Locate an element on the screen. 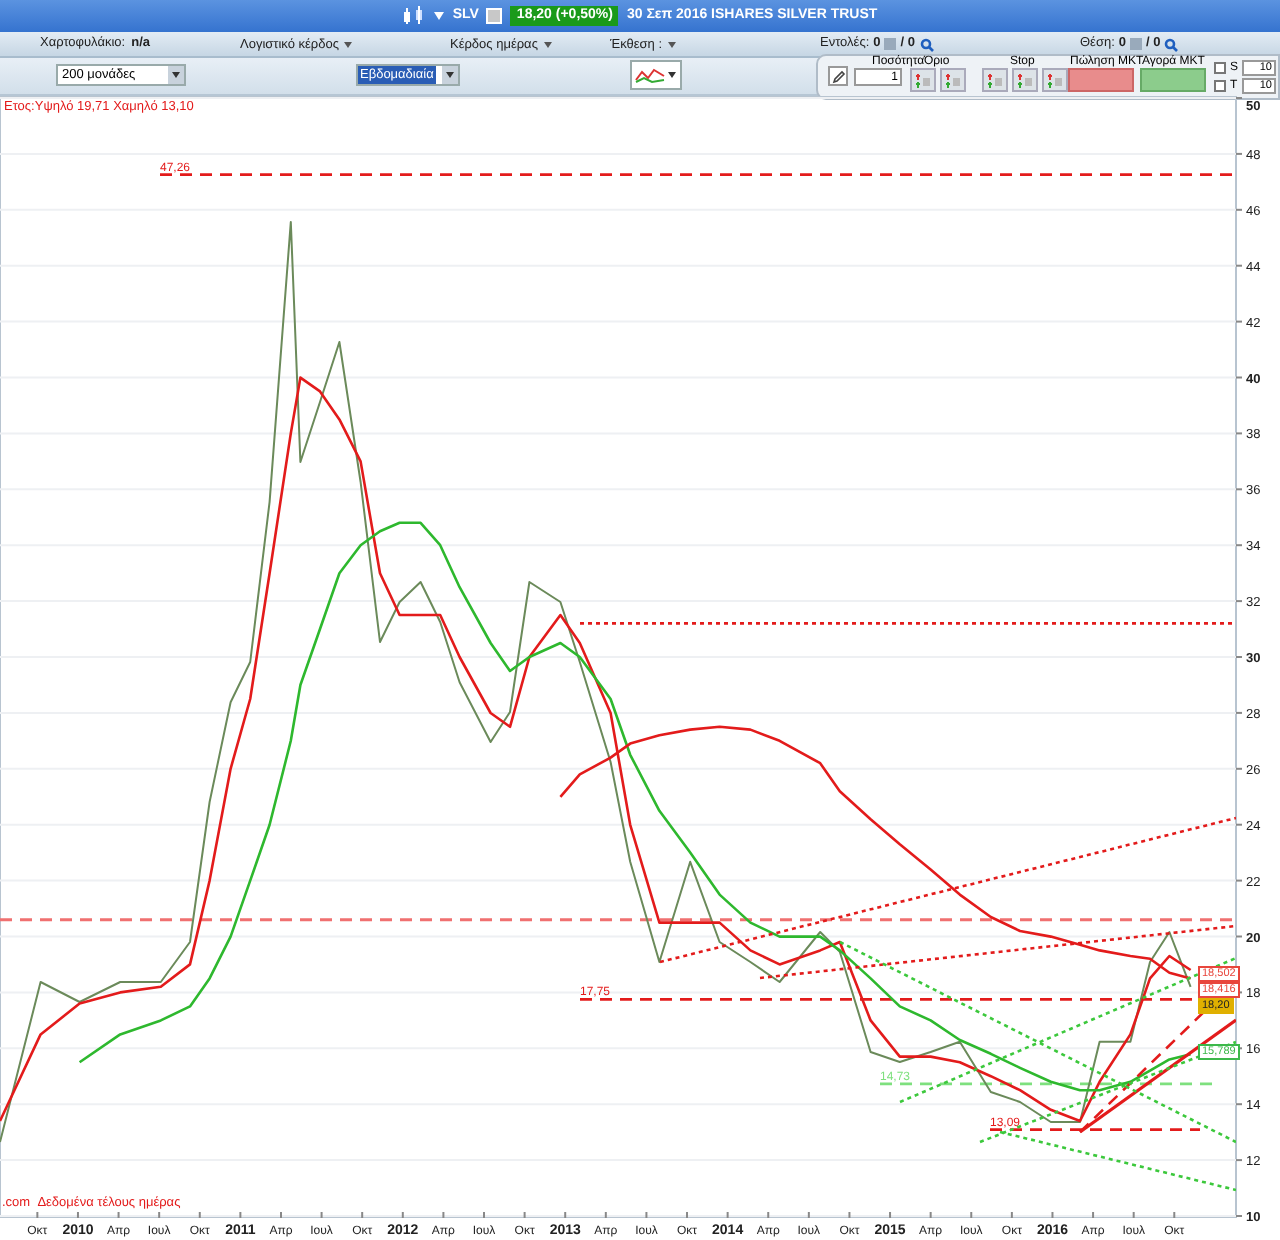 The height and width of the screenshot is (1240, 1280). pen-button is located at coordinates (838, 76).